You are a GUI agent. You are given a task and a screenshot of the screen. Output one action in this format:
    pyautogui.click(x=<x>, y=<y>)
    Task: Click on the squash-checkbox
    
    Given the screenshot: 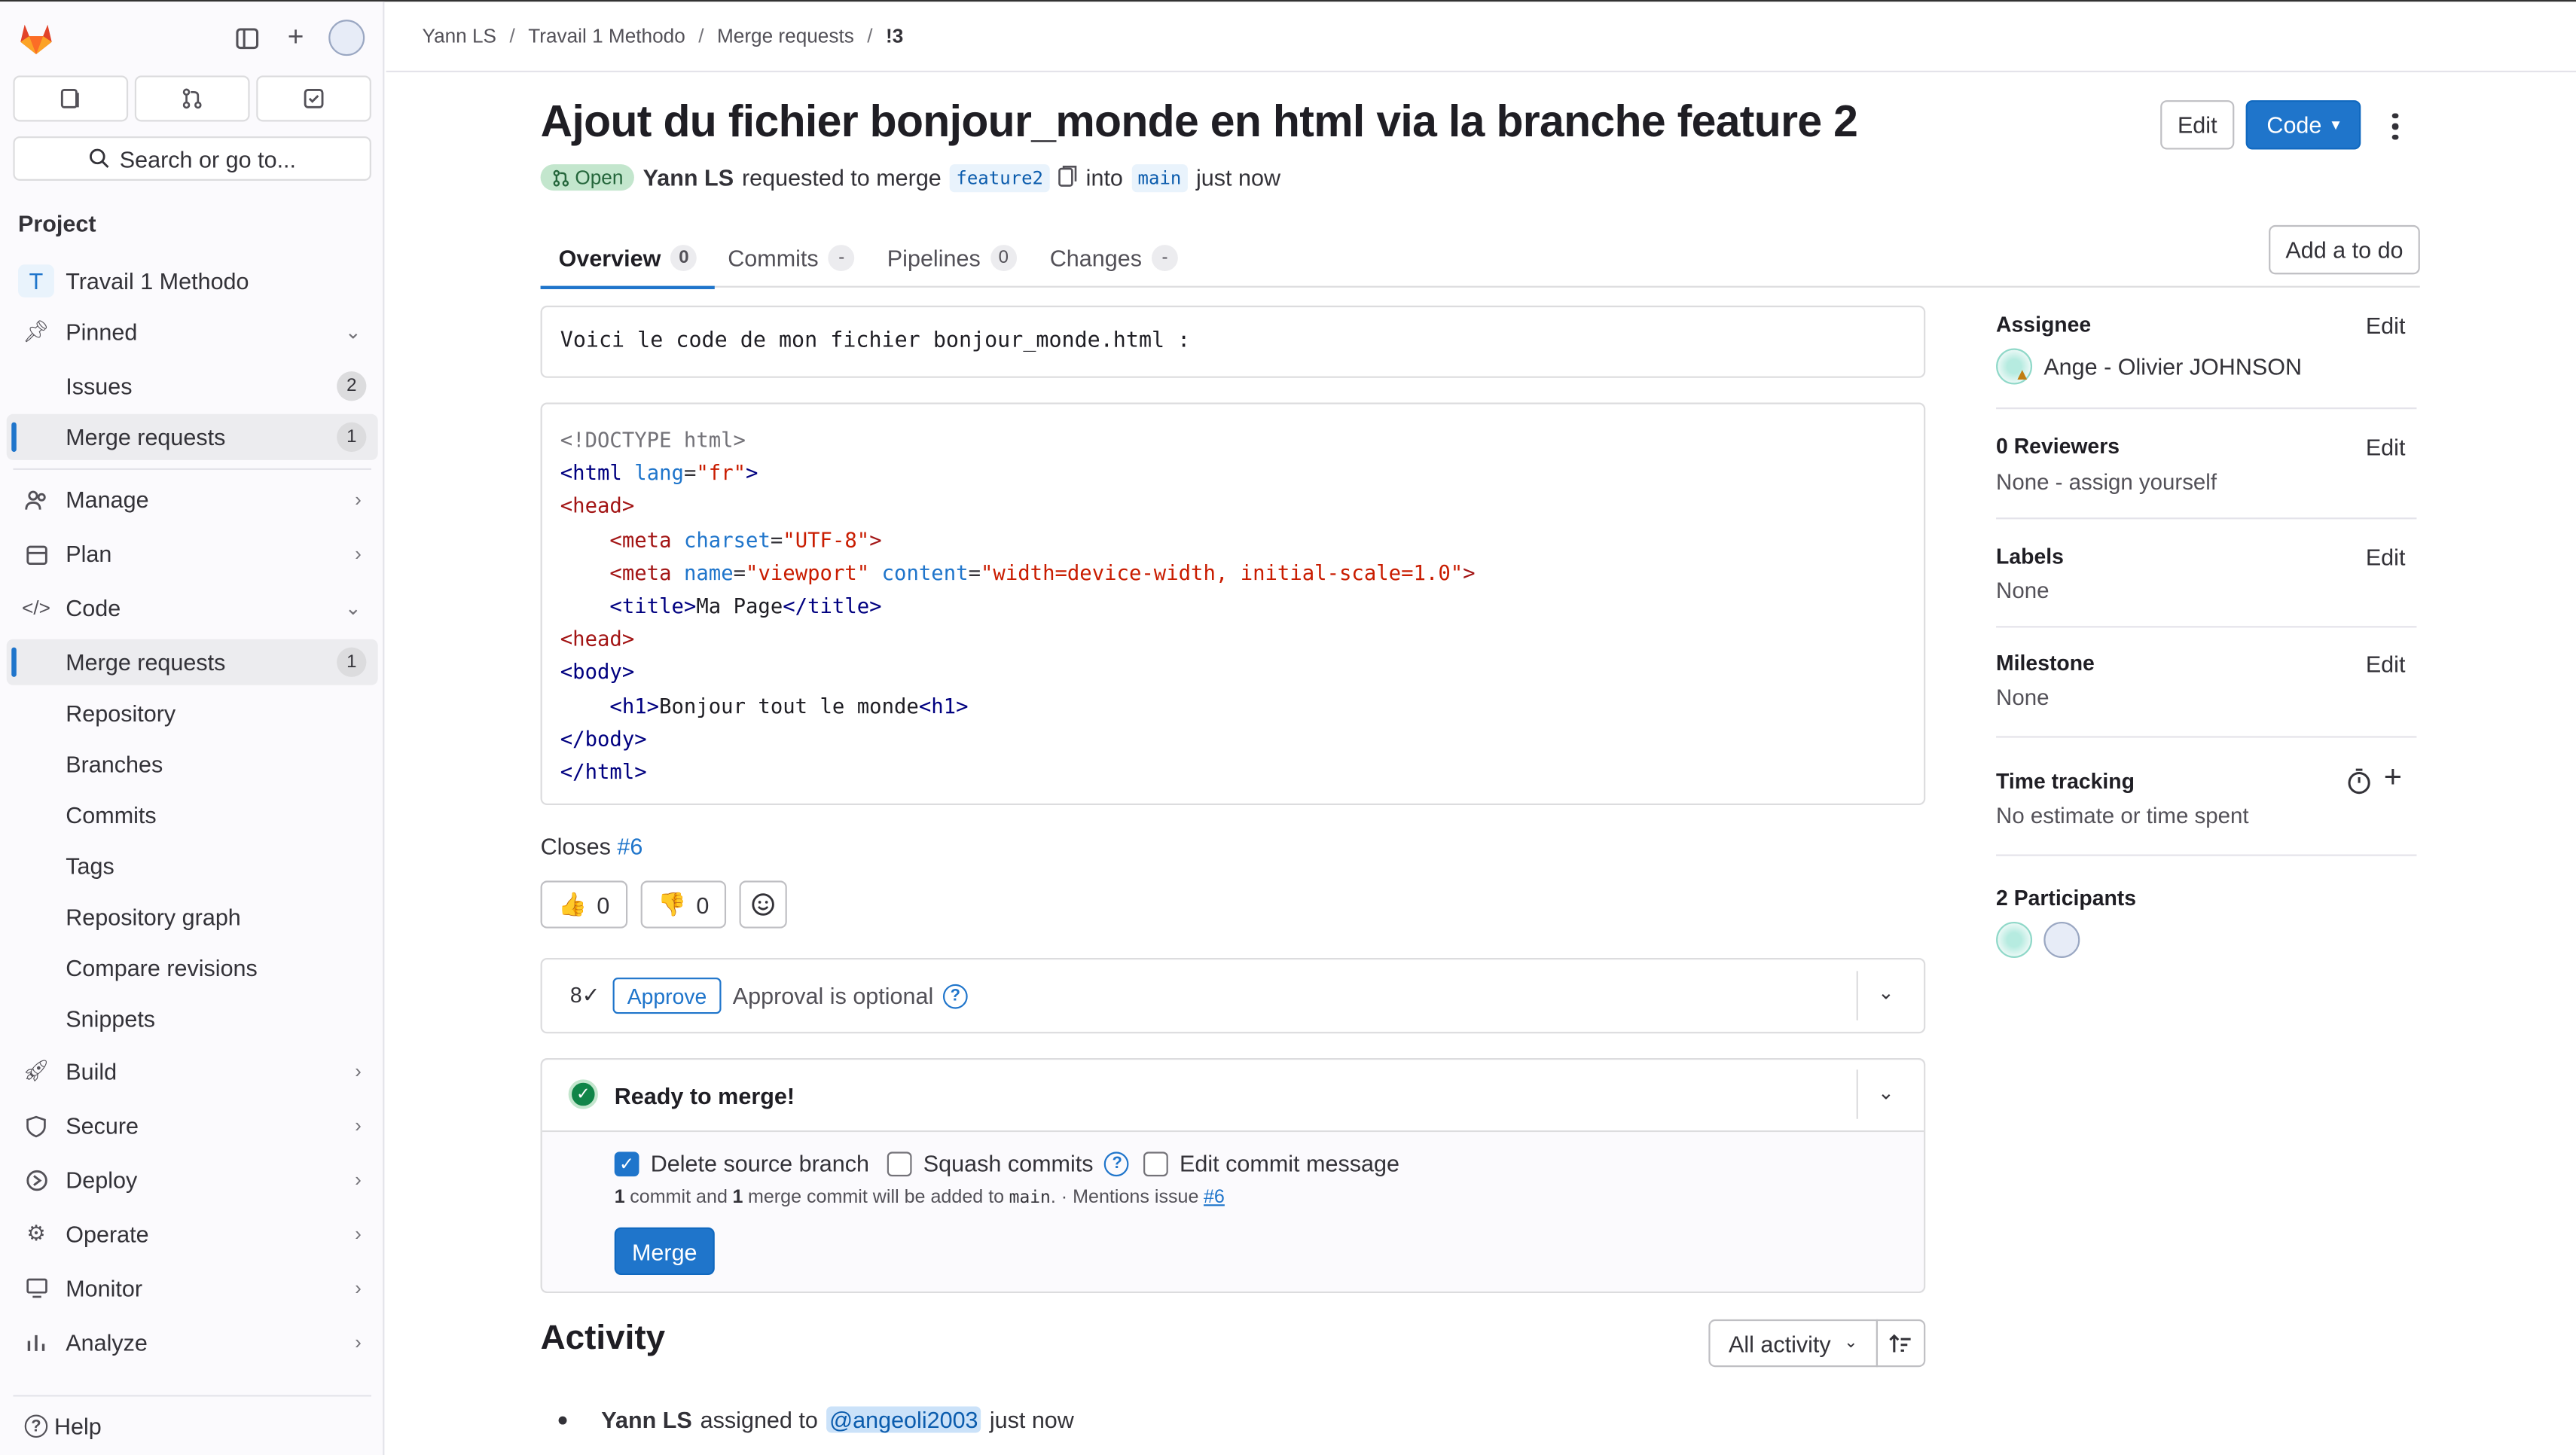 What is the action you would take?
    pyautogui.click(x=900, y=1163)
    